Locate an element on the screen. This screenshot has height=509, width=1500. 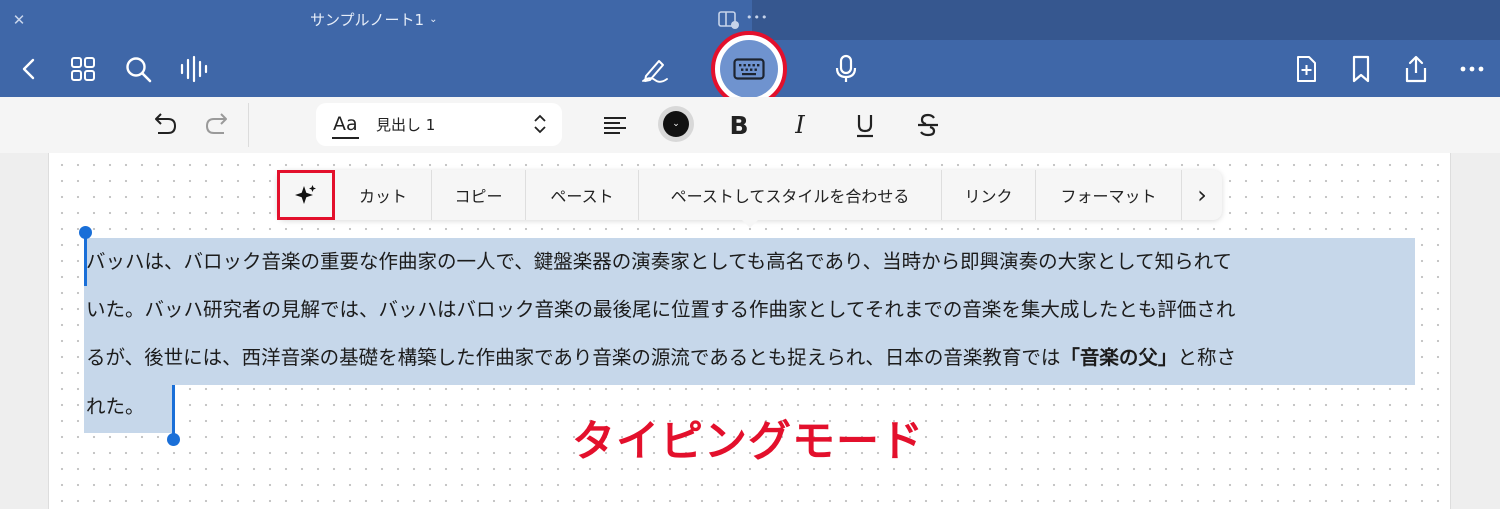
link-menu-item: リンク is located at coordinates (989, 195).